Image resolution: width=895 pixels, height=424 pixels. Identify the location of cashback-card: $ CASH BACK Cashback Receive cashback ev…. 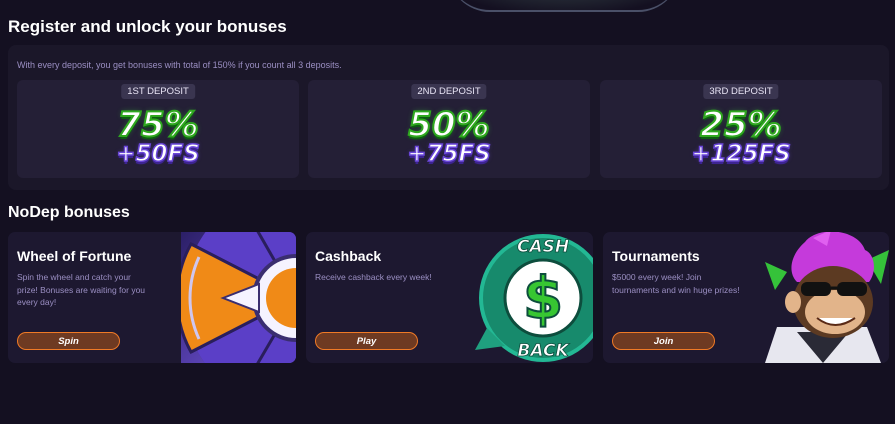
(449, 297).